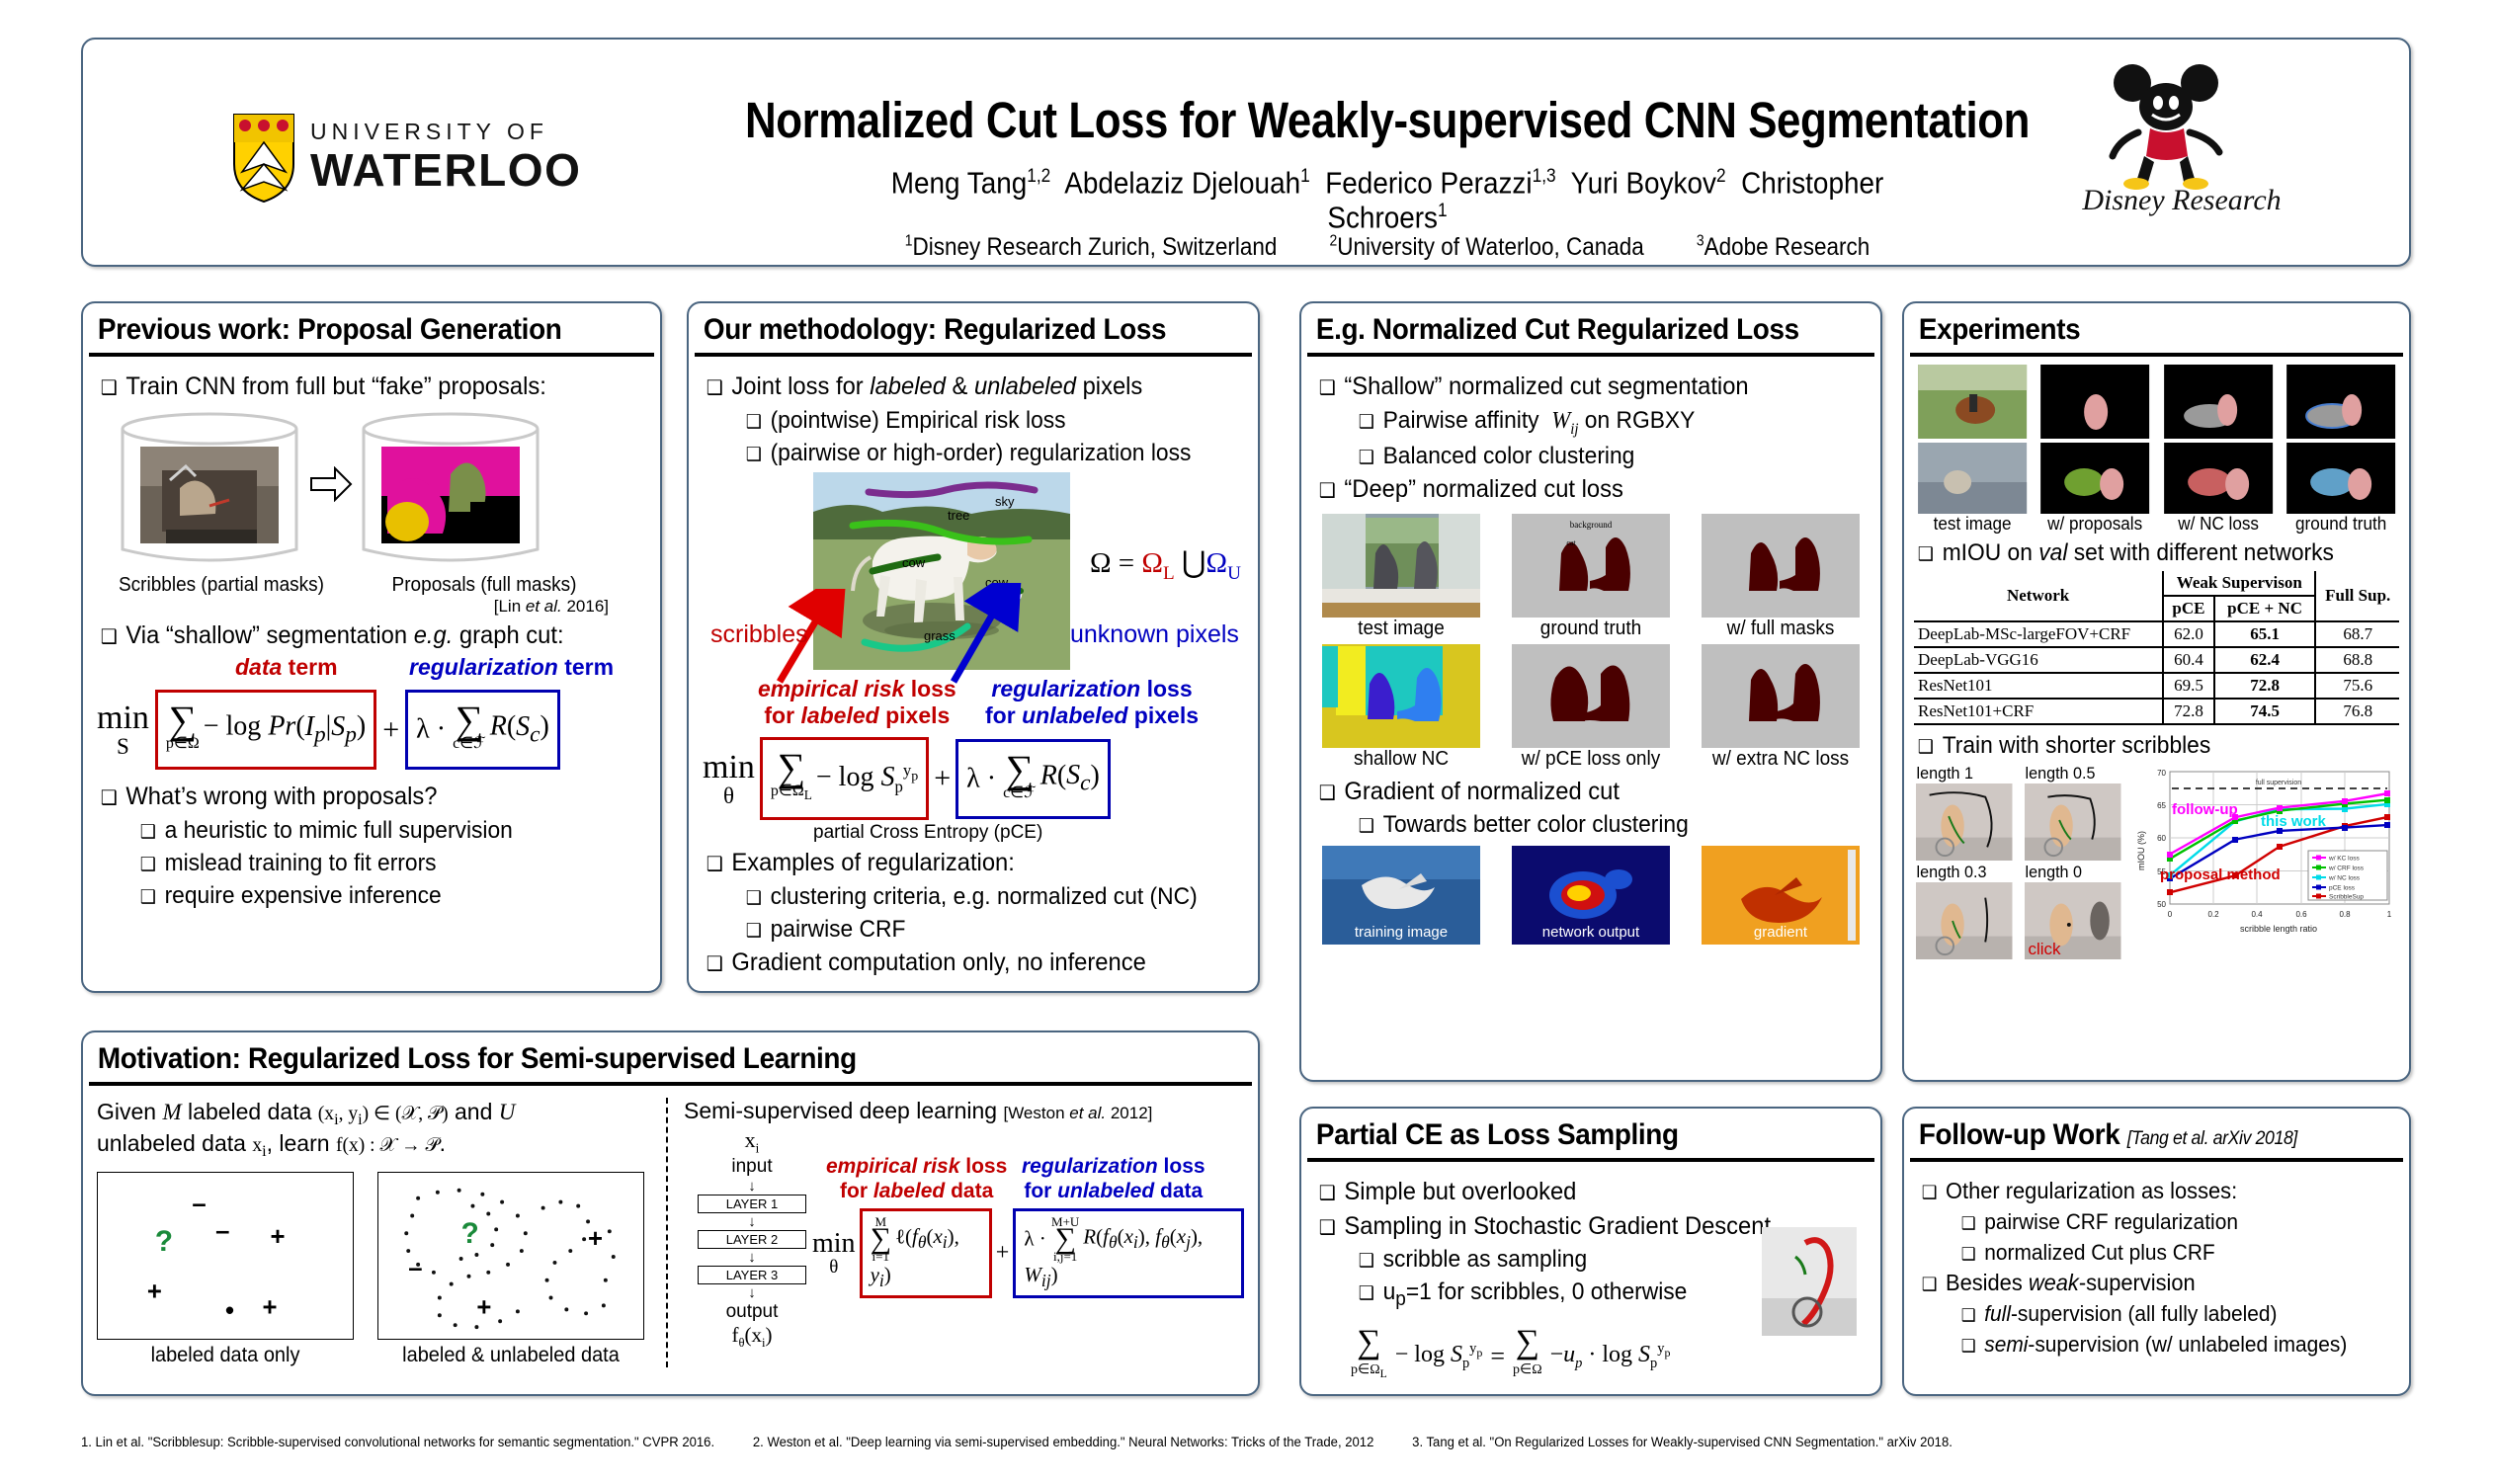 The image size is (2493, 1484). What do you see at coordinates (2000, 329) in the screenshot?
I see `panel-title-experiments: Experiments` at bounding box center [2000, 329].